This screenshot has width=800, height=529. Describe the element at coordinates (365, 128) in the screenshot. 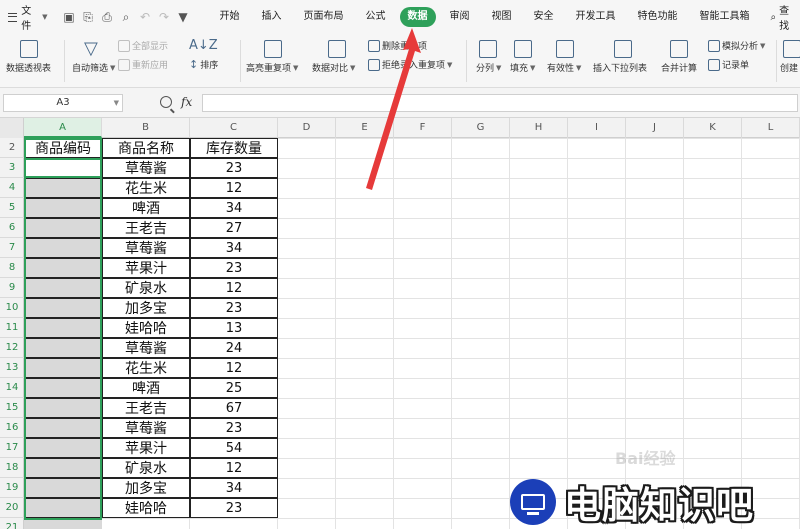

I see `column-header-e: E` at that location.